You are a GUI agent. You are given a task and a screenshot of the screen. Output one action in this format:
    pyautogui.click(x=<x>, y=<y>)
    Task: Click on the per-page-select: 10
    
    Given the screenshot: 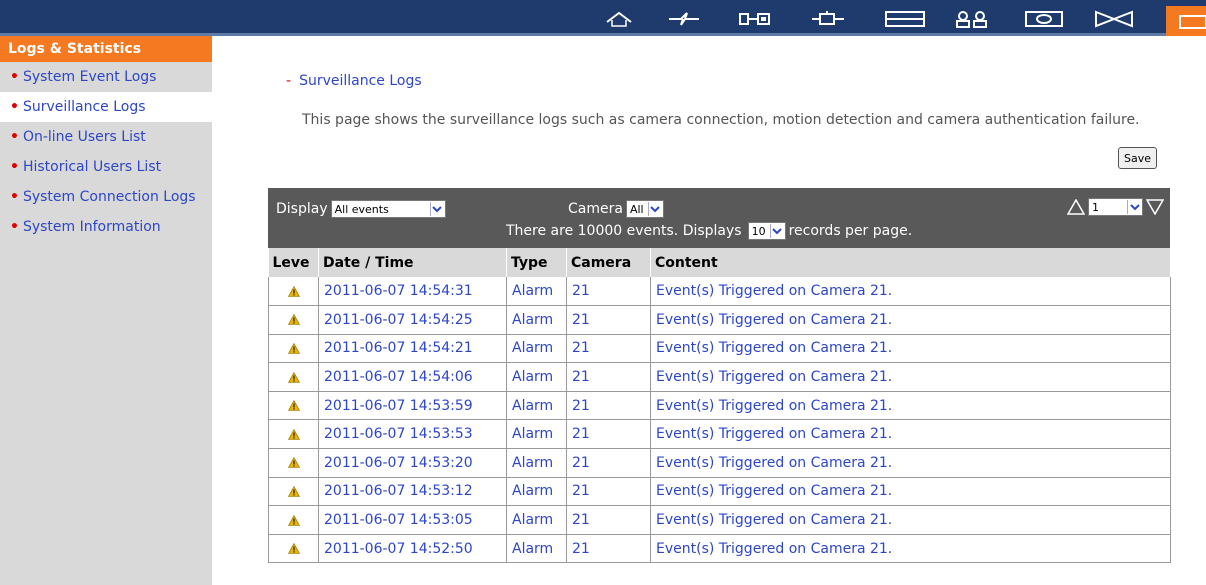 What is the action you would take?
    pyautogui.click(x=766, y=231)
    